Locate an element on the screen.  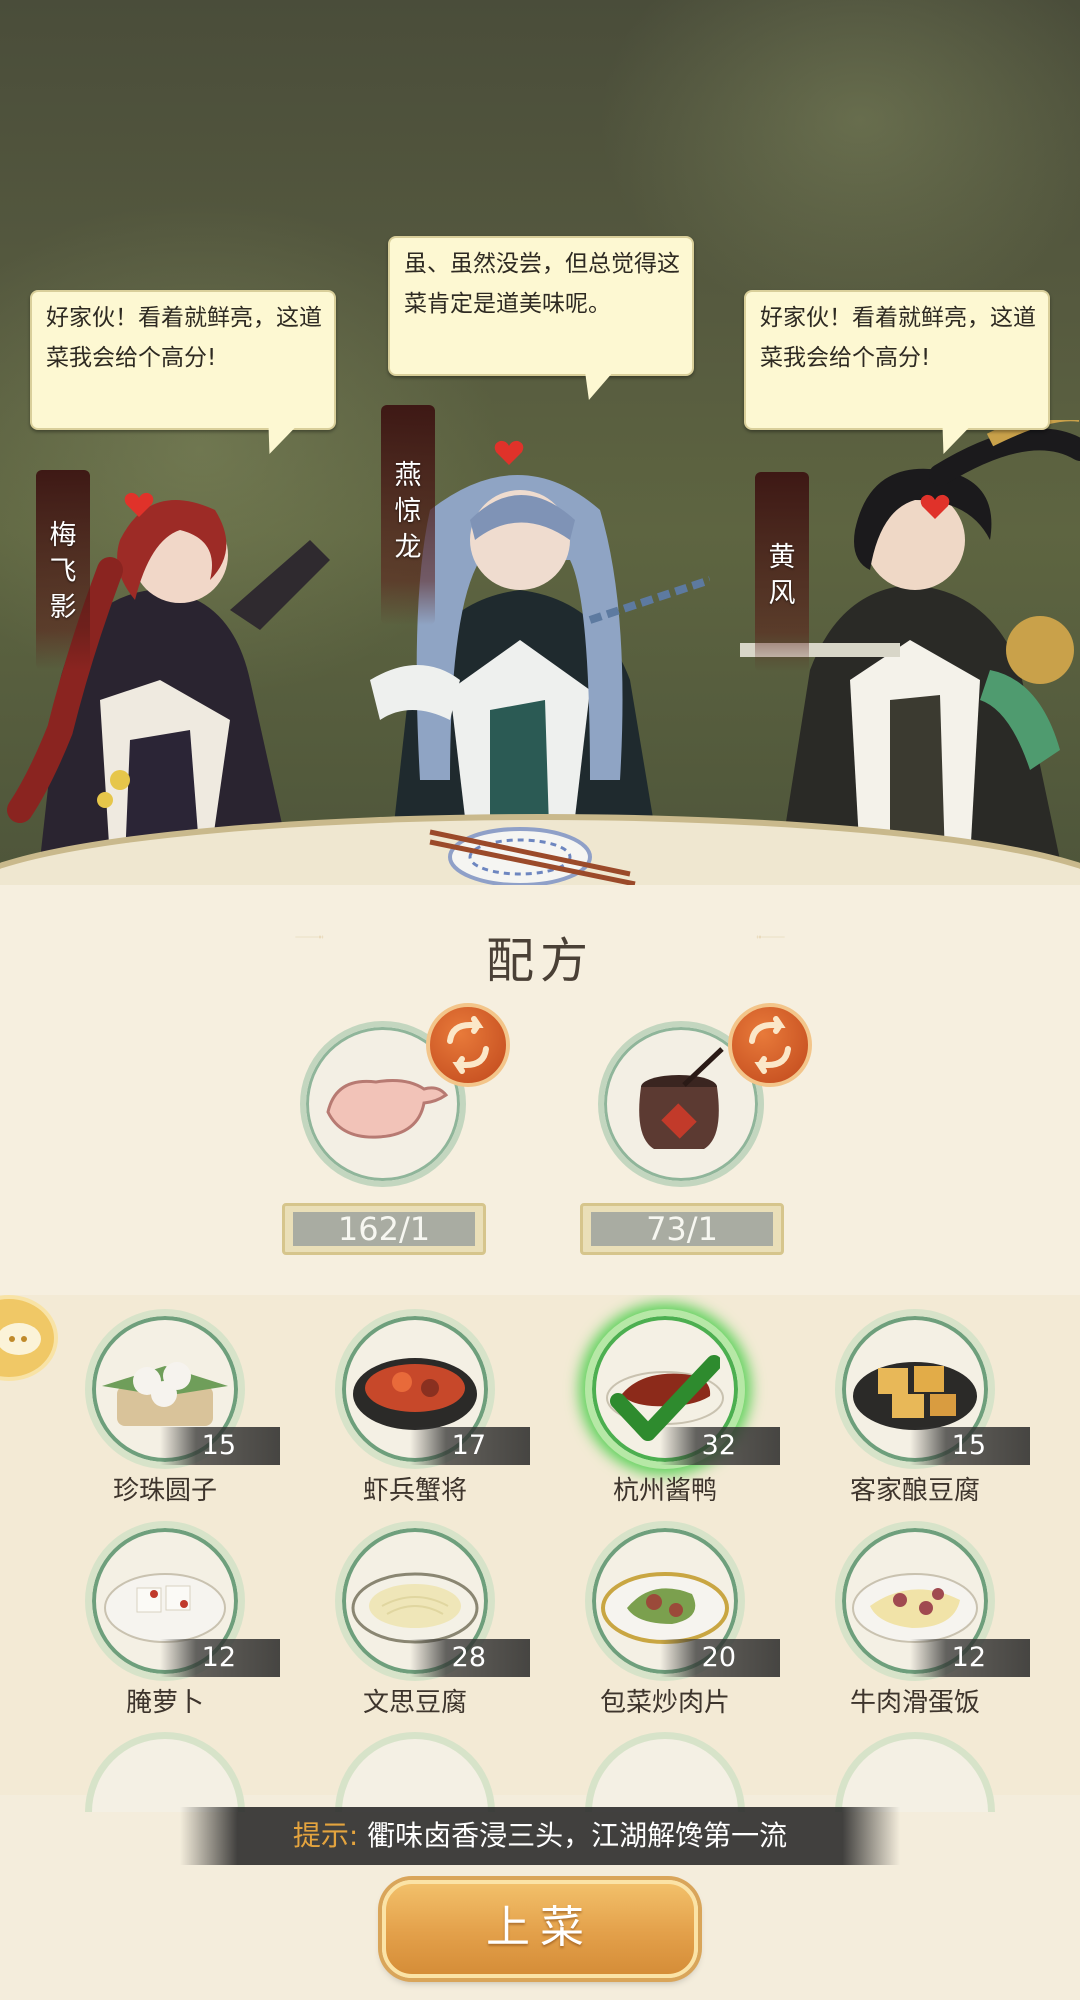
dish-name: 牛肉滑蛋饭 is located at coordinates (914, 1703).